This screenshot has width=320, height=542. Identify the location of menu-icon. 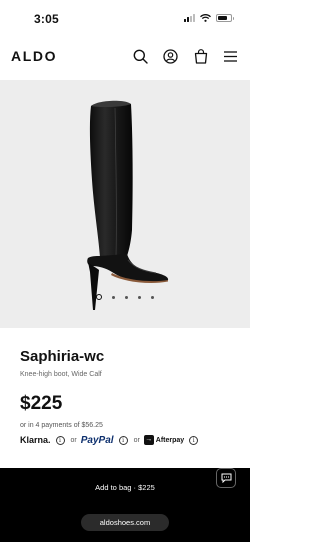
(230, 56).